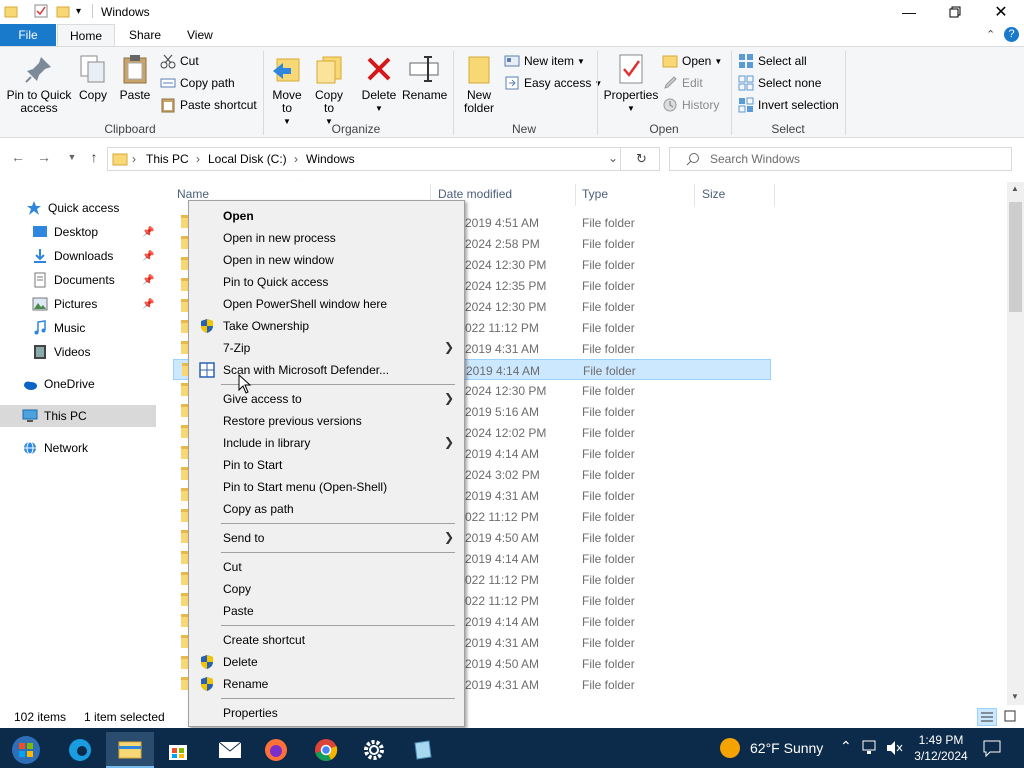  What do you see at coordinates (326, 348) in the screenshot?
I see `menu-item-7-zip: 7-Zip ❯` at bounding box center [326, 348].